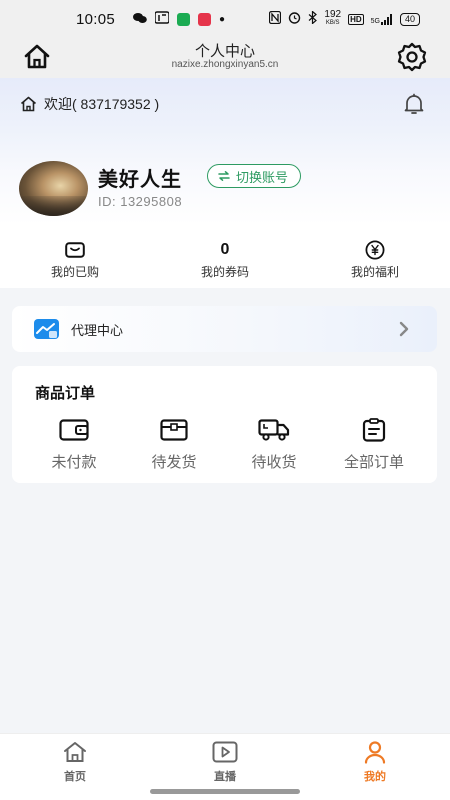 The image size is (450, 800). I want to click on app-red-icon, so click(205, 19).